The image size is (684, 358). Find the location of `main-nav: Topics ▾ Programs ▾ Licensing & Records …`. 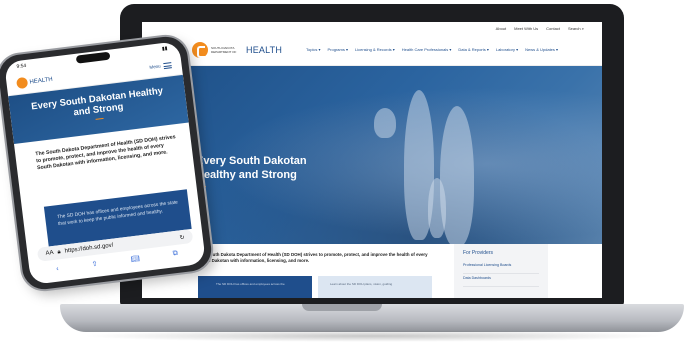

main-nav: Topics ▾ Programs ▾ Licensing & Records … is located at coordinates (432, 49).